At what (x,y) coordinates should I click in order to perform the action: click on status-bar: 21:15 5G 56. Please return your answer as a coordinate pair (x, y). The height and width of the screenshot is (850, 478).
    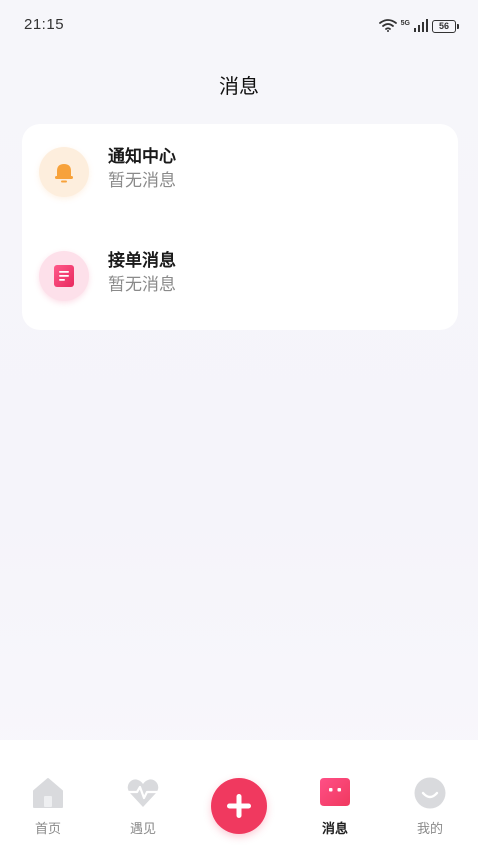
    Looking at the image, I should click on (239, 25).